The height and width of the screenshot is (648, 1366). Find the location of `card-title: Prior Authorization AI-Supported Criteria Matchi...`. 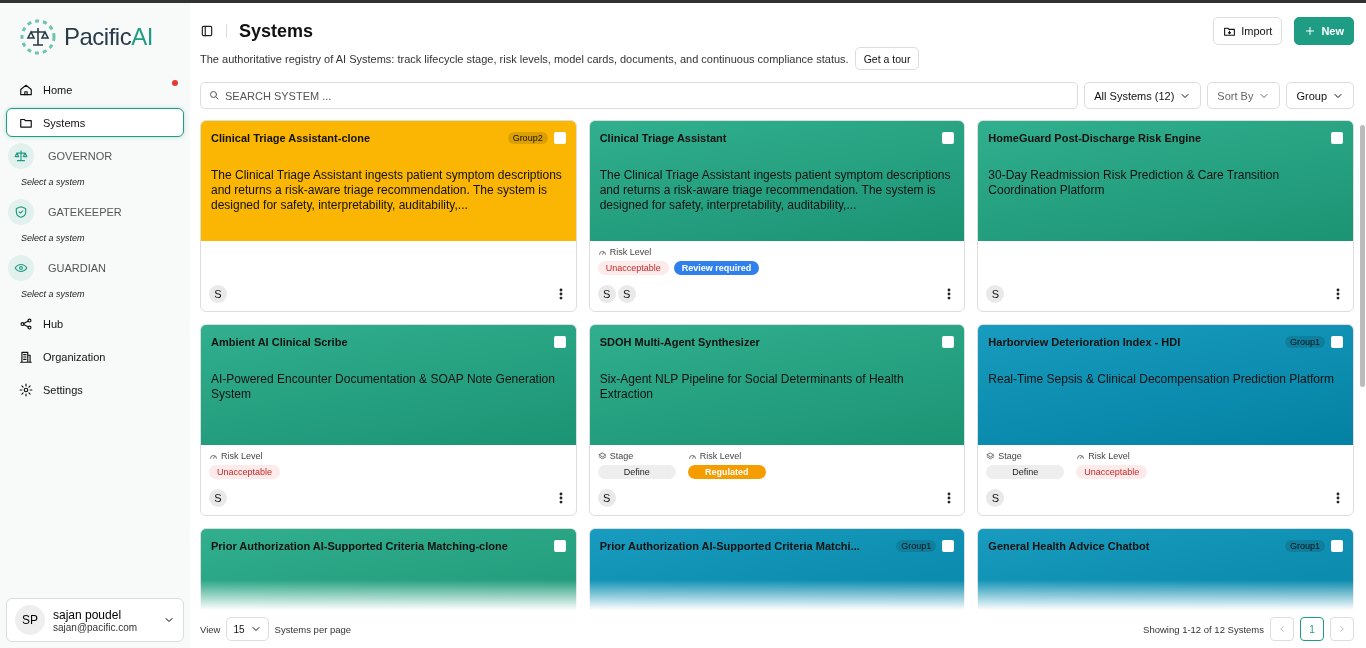

card-title: Prior Authorization AI-Supported Criteria Matchi... is located at coordinates (730, 546).